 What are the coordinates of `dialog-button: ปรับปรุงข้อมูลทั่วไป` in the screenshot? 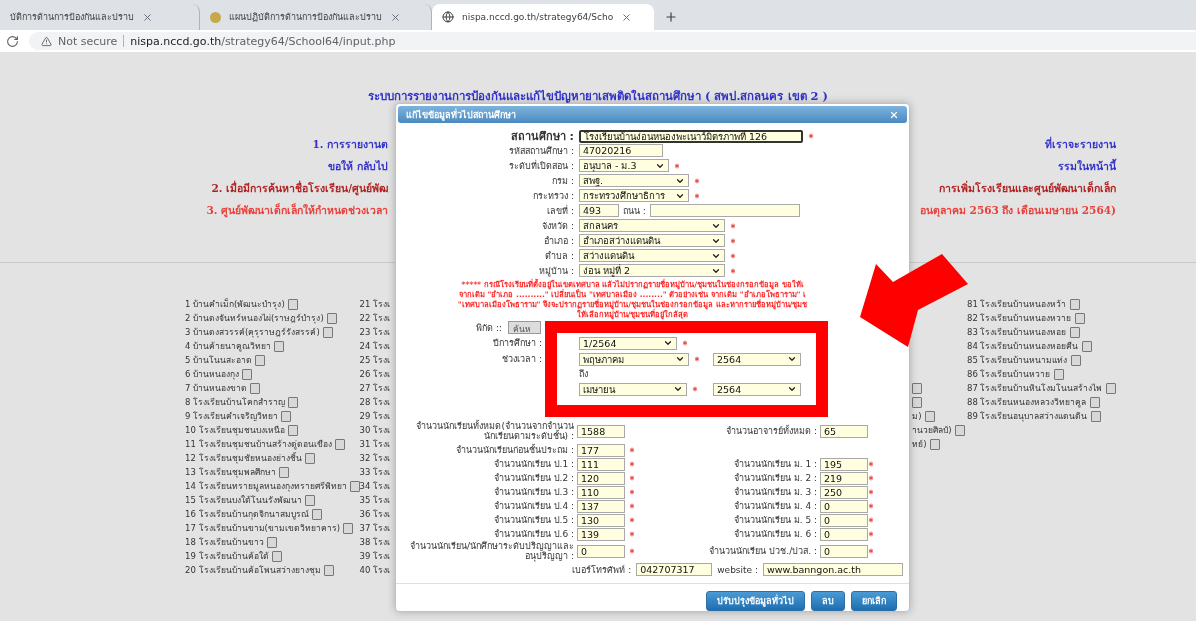 It's located at (755, 601).